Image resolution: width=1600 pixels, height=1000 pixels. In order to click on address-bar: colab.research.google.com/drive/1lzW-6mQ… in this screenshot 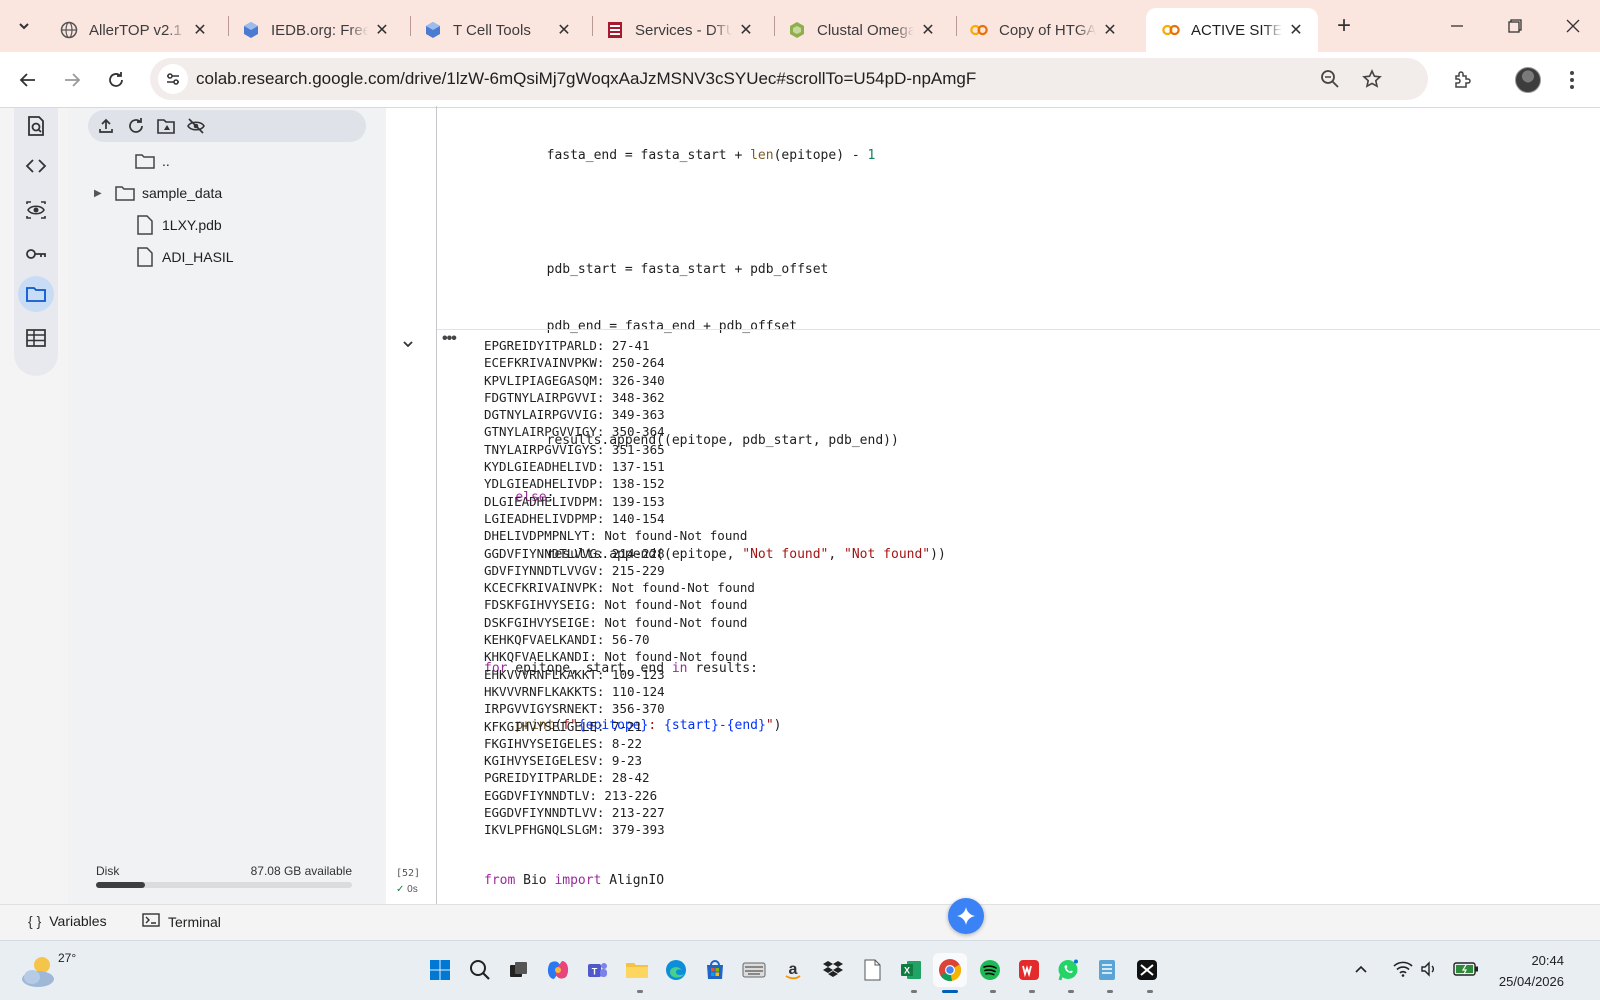, I will do `click(789, 79)`.